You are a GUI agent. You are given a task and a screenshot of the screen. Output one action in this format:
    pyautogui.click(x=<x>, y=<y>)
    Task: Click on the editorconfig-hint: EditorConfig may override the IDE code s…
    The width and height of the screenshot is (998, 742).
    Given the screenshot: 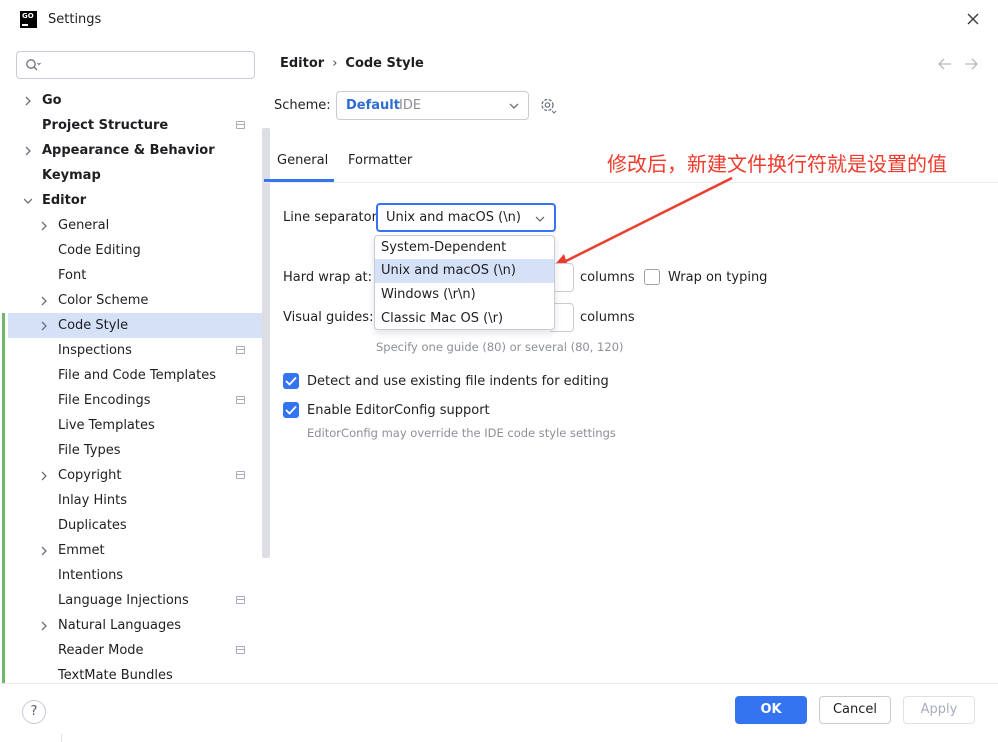 What is the action you would take?
    pyautogui.click(x=461, y=433)
    